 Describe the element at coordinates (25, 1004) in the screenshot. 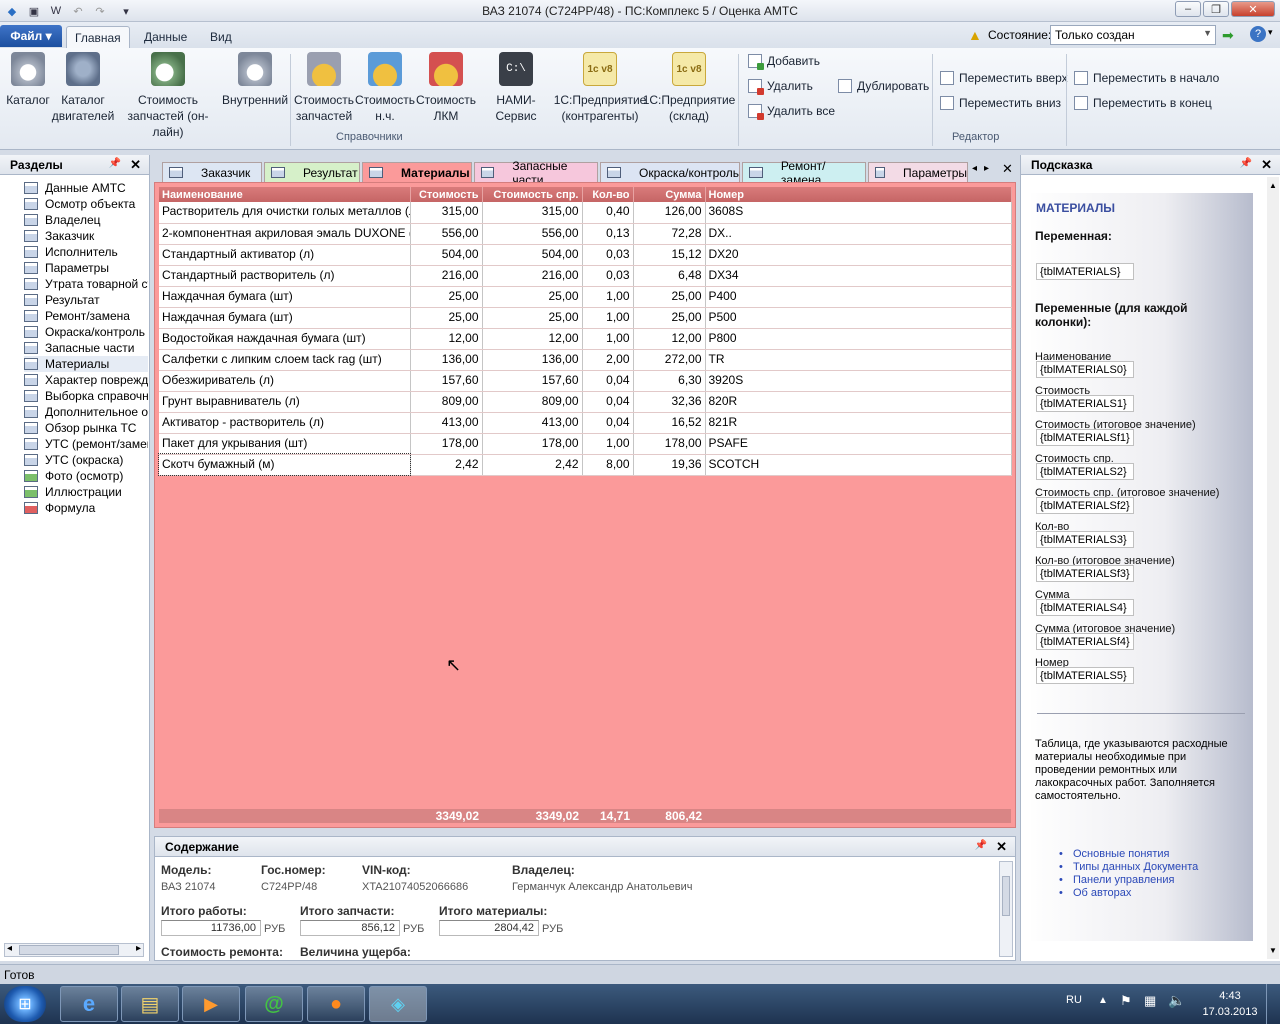

I see `start-button: ⊞` at that location.